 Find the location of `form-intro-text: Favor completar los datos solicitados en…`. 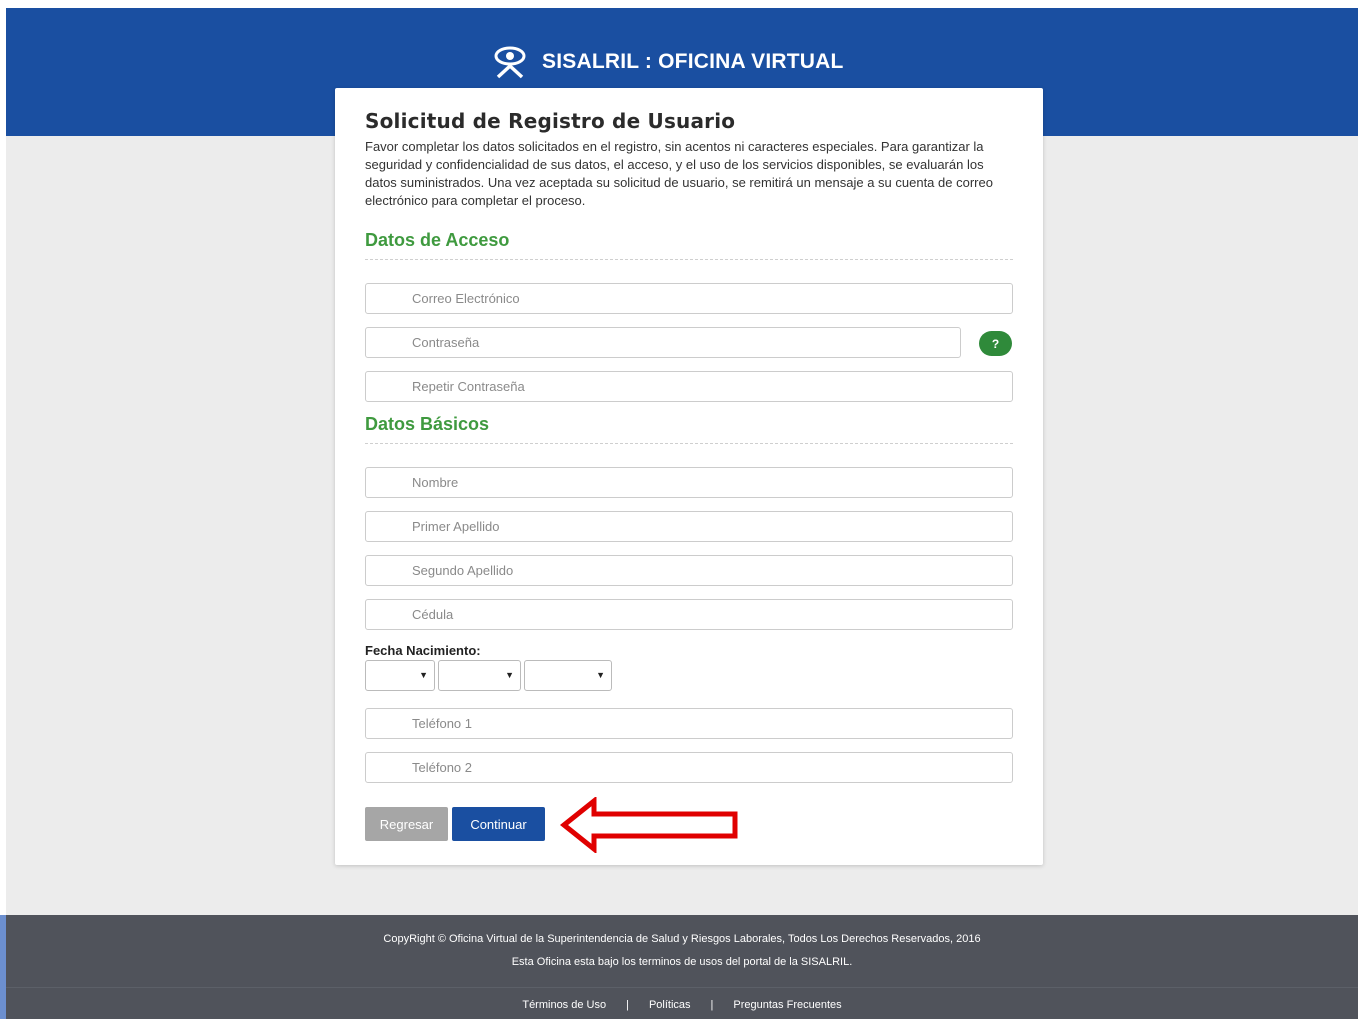

form-intro-text: Favor completar los datos solicitados en… is located at coordinates (679, 173).